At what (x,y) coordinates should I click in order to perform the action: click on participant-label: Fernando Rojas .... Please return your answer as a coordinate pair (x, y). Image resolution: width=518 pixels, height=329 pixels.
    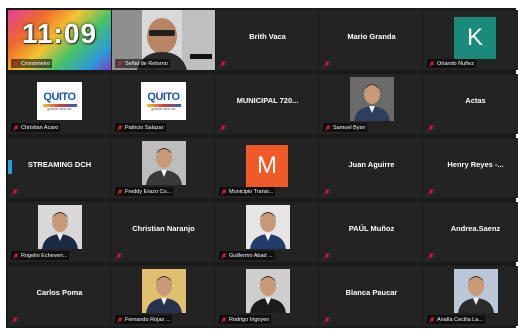
    Looking at the image, I should click on (144, 319).